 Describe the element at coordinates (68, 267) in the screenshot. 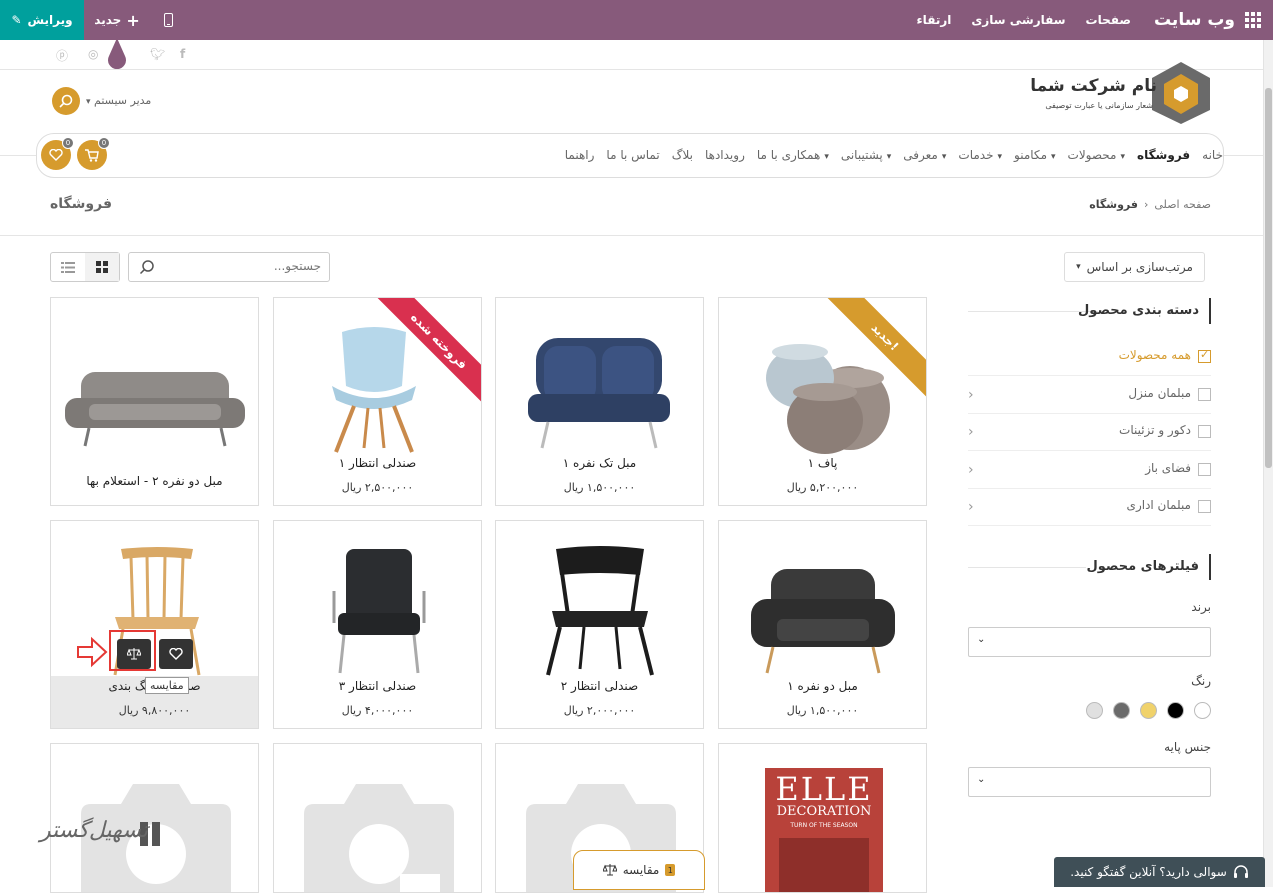

I see `list-view-button` at that location.